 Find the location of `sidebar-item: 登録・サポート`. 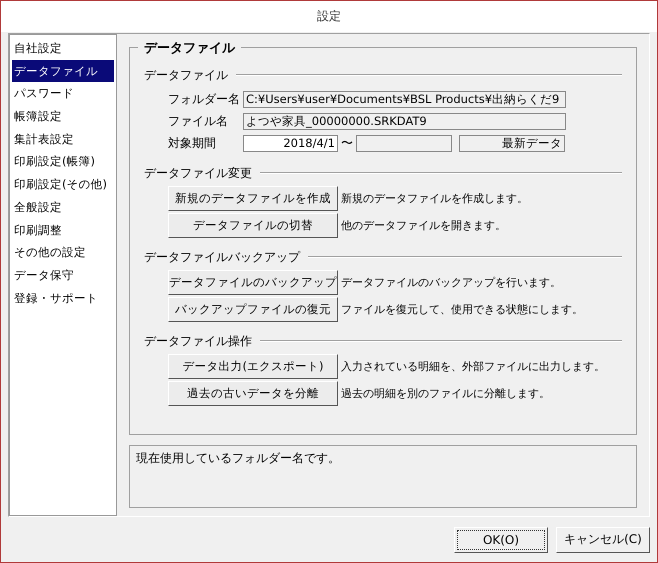

sidebar-item: 登録・サポート is located at coordinates (63, 298).